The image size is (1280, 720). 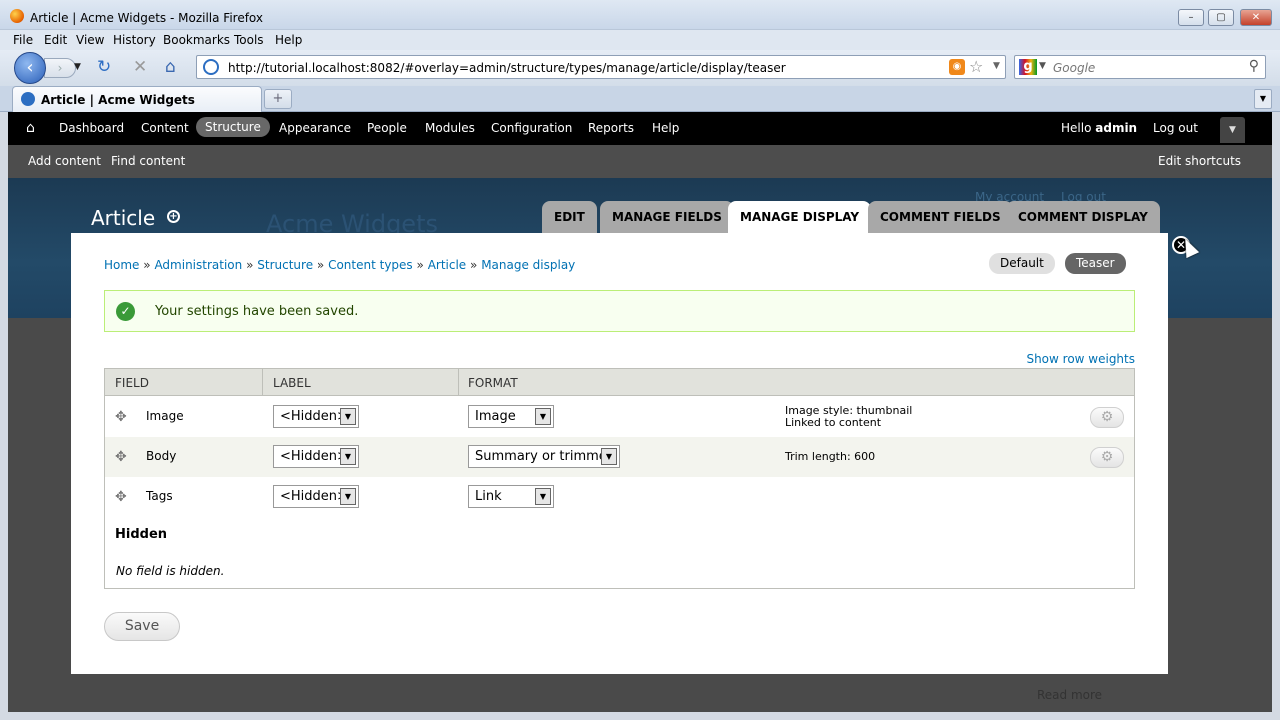 What do you see at coordinates (141, 534) in the screenshot?
I see `hidden-region-heading: Hidden` at bounding box center [141, 534].